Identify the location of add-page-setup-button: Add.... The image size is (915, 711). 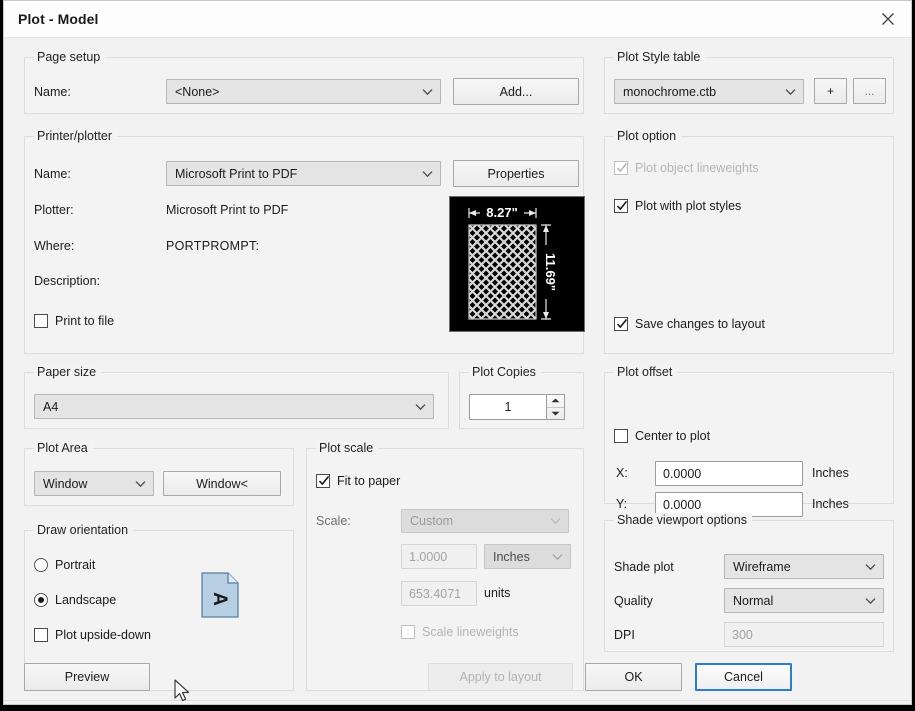
(516, 91).